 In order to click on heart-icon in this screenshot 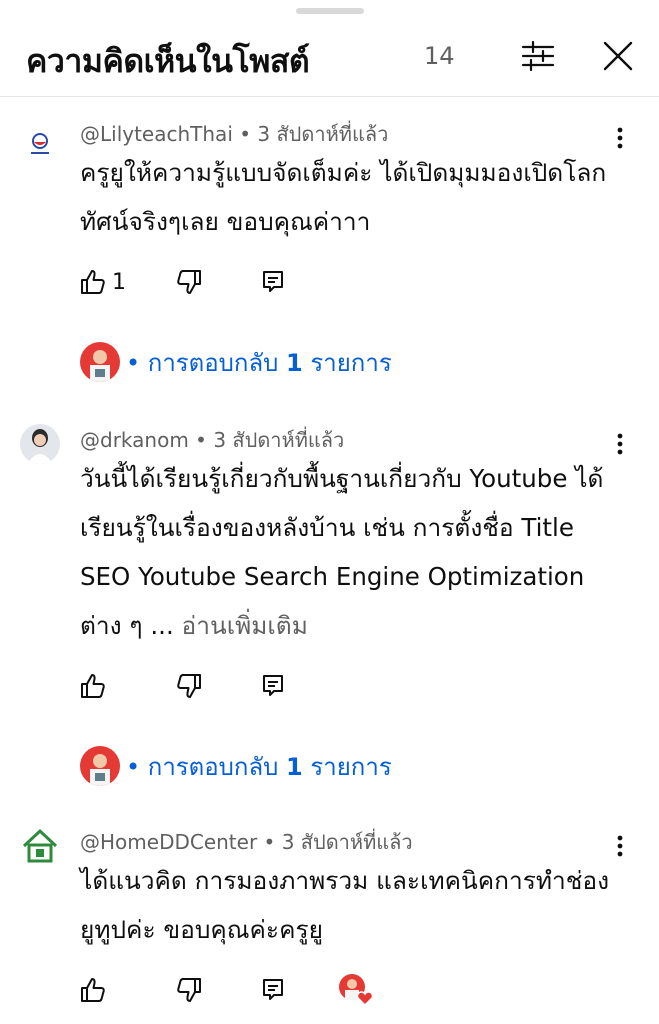, I will do `click(365, 999)`.